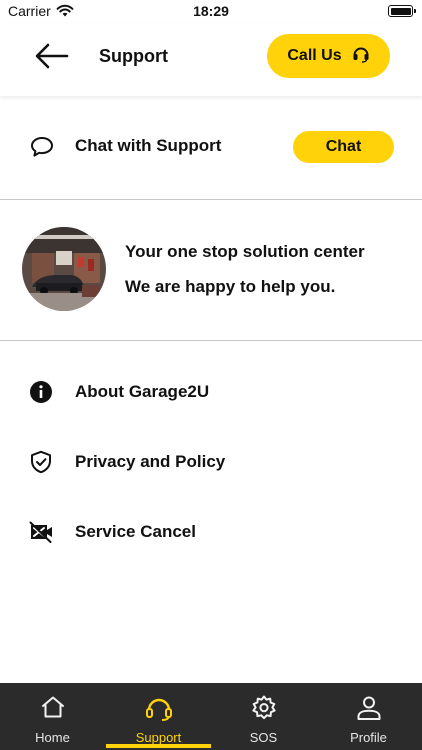  I want to click on chat-support-row: Chat with Support Chat, so click(211, 148).